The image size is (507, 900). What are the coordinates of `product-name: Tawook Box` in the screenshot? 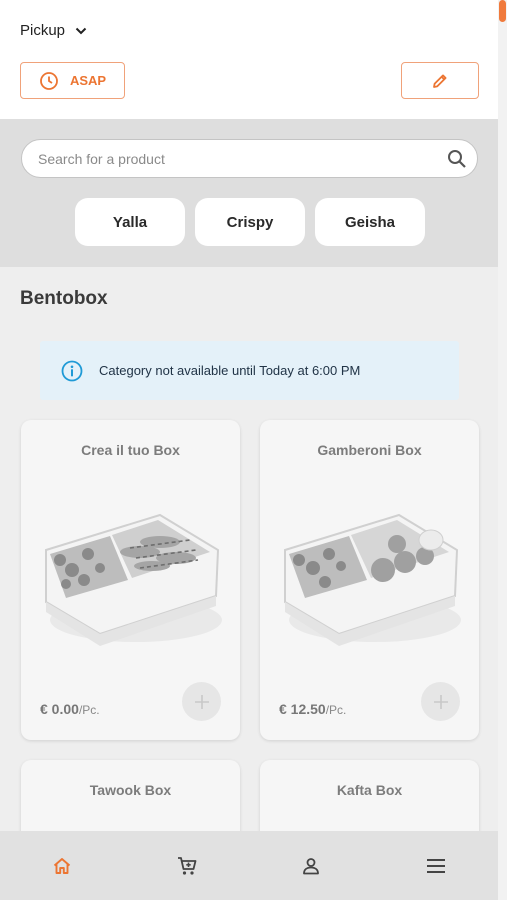 It's located at (130, 790).